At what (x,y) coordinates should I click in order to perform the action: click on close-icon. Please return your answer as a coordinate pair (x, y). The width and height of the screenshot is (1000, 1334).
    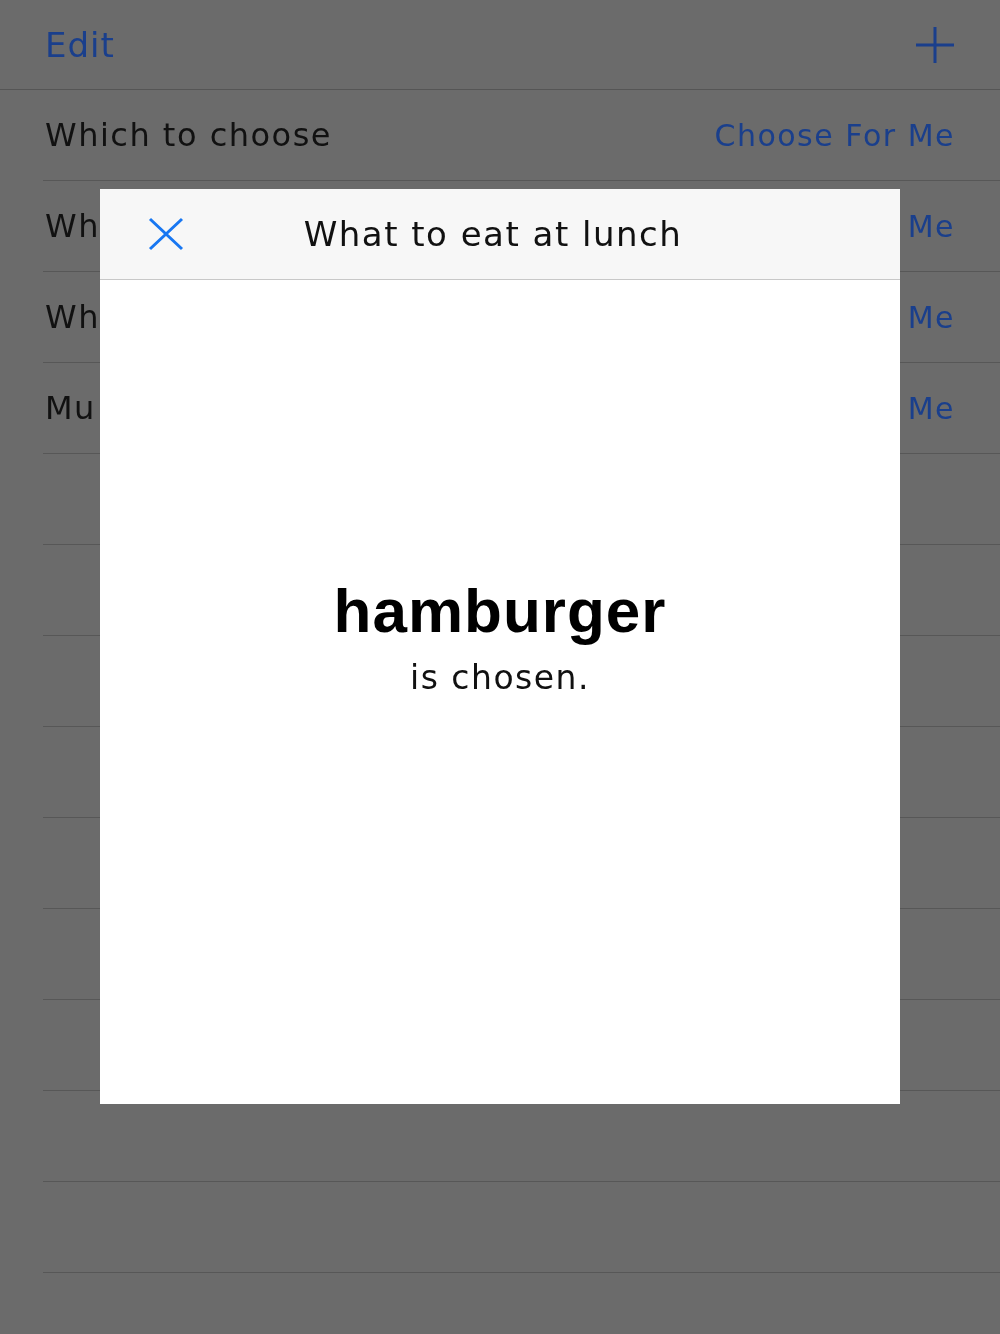
    Looking at the image, I should click on (166, 234).